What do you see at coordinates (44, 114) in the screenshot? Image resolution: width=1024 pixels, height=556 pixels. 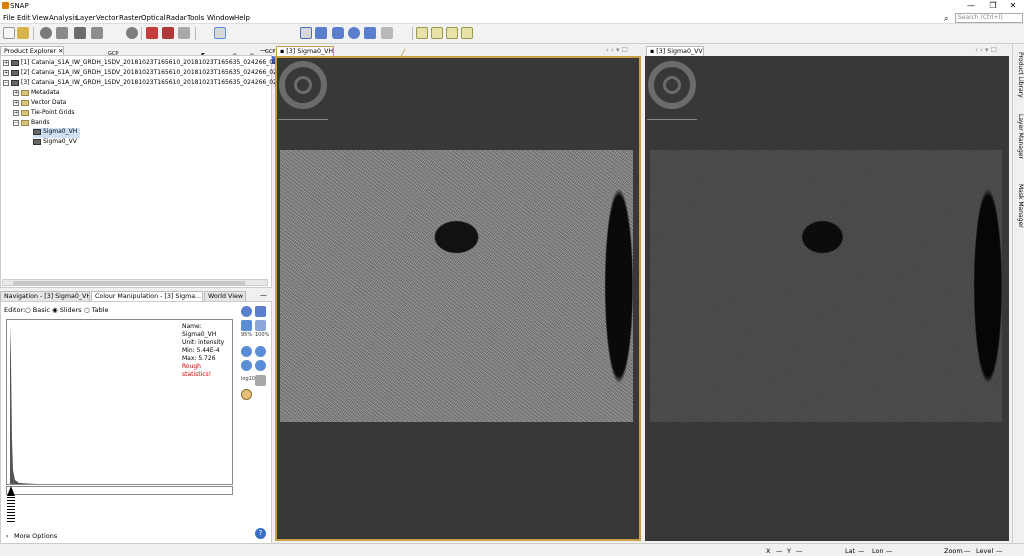 I see `tree-item-tie-point-grids: + Tie-Point Grids` at bounding box center [44, 114].